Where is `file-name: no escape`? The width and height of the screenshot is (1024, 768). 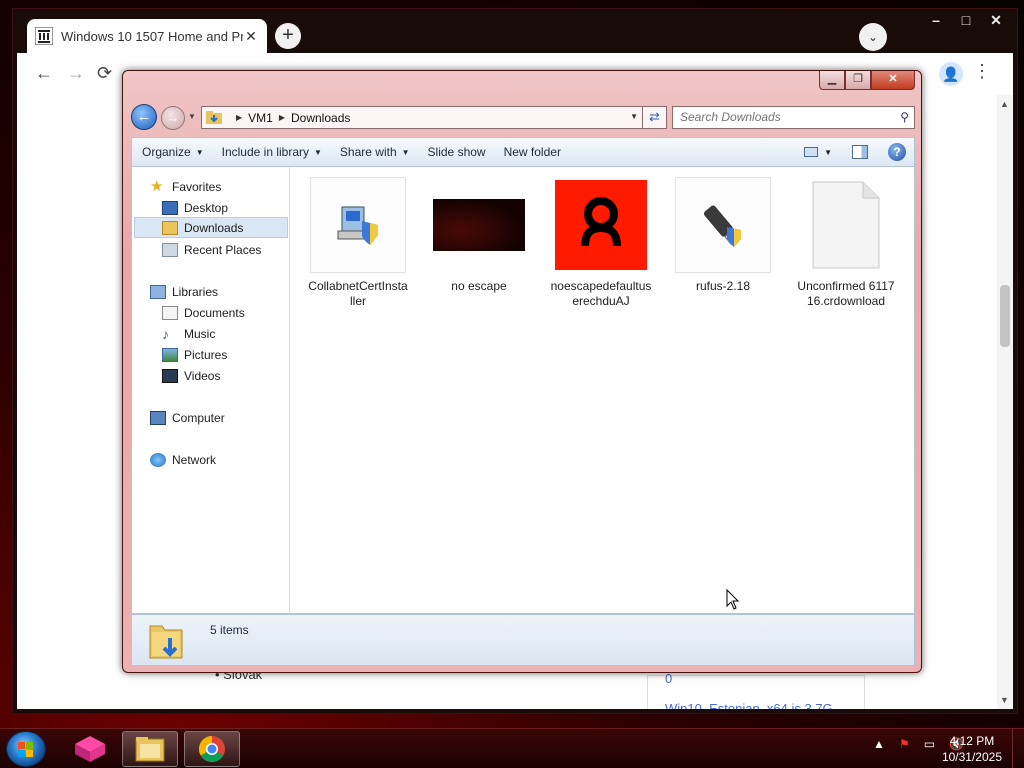
file-name: no escape is located at coordinates (479, 286).